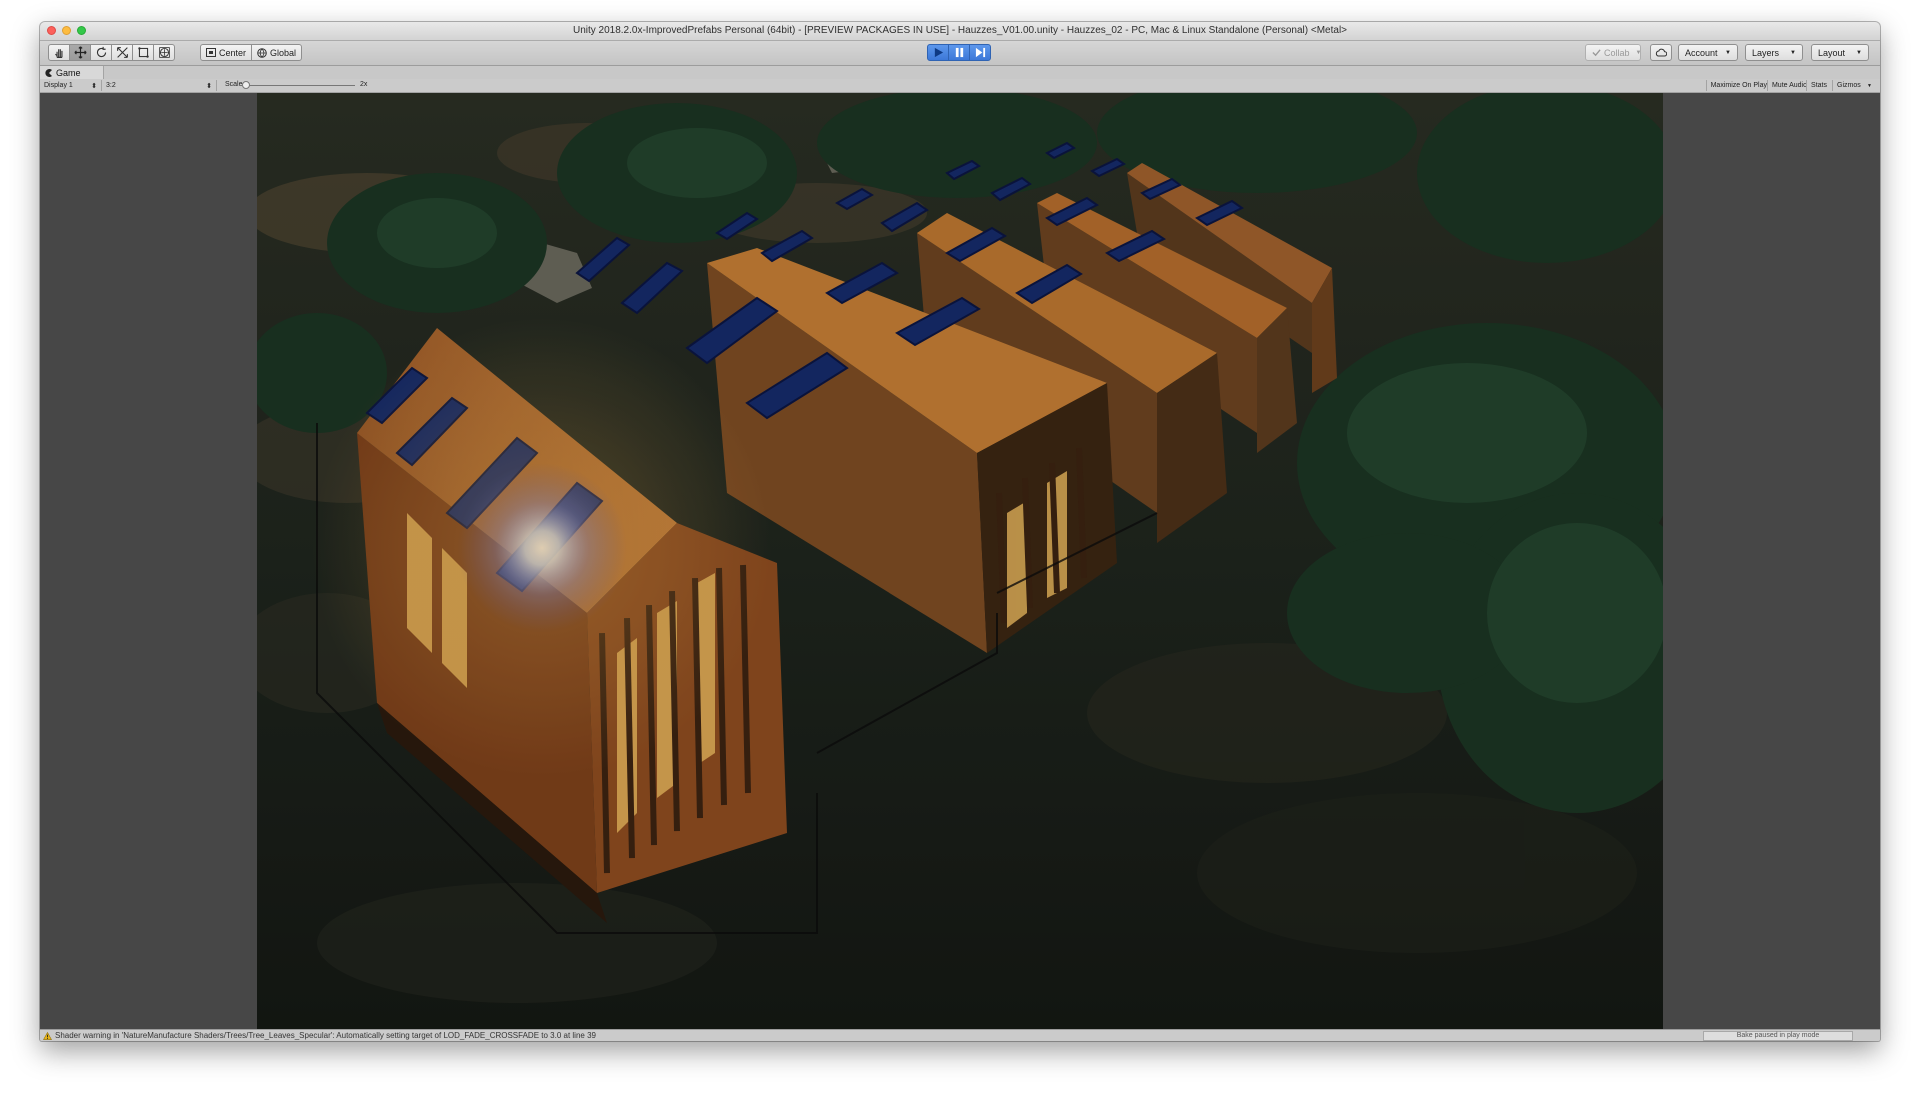 This screenshot has height=1097, width=1920. I want to click on hand-tool-button, so click(59, 52).